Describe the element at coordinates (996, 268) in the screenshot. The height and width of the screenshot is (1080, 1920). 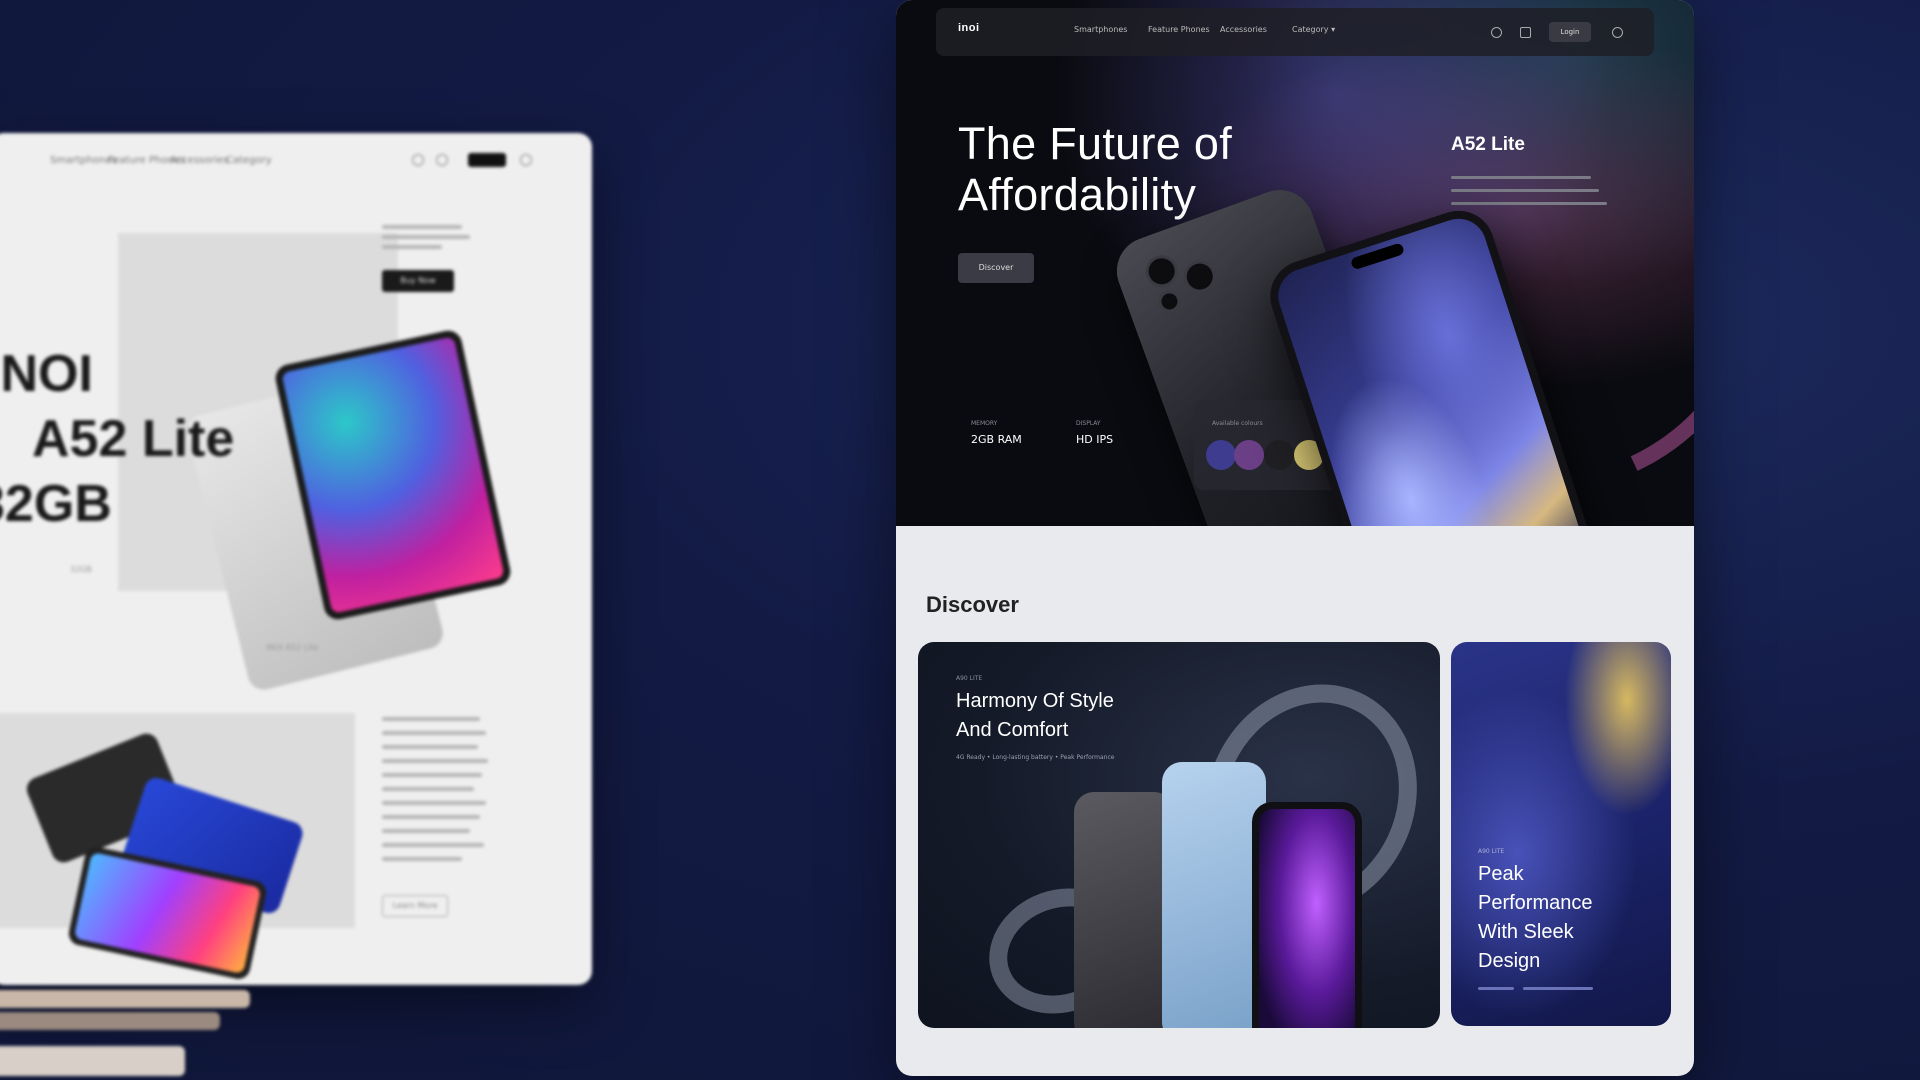
I see `discover-button: Discover` at that location.